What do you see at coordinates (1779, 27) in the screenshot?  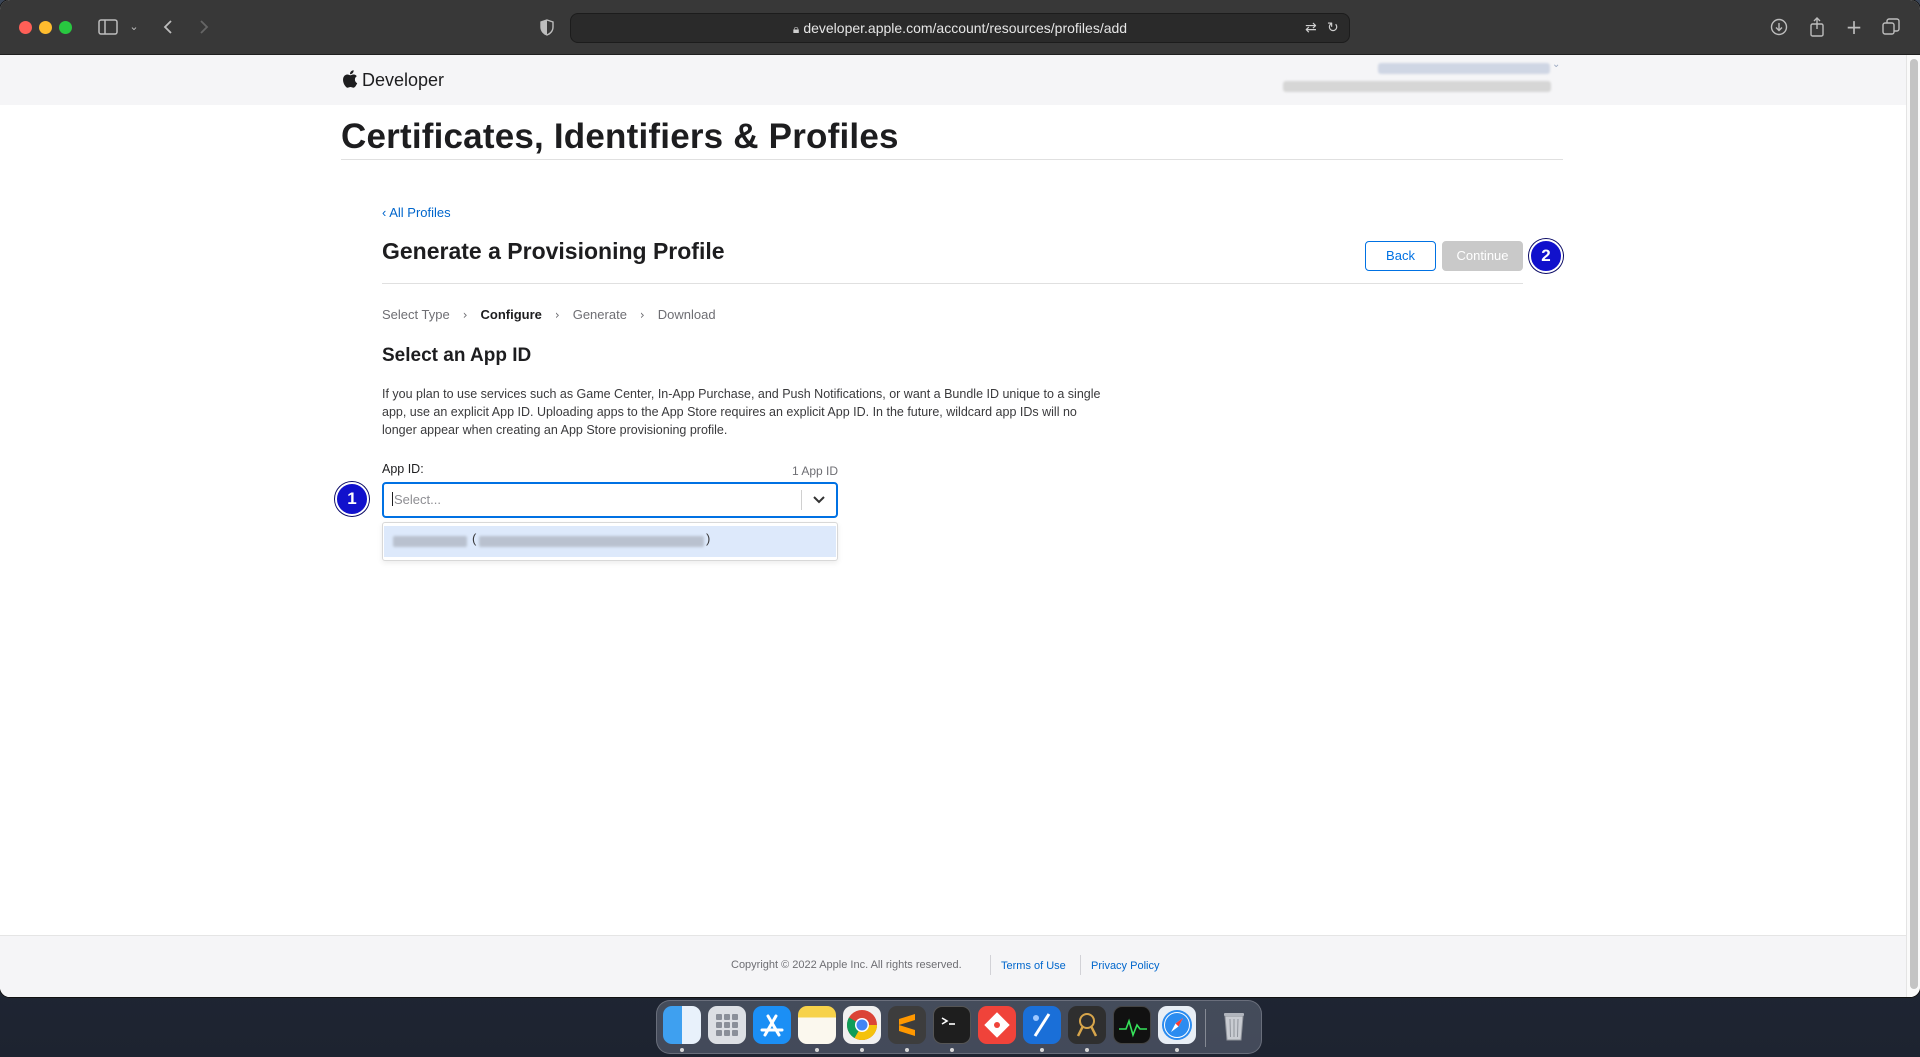 I see `downloads-icon` at bounding box center [1779, 27].